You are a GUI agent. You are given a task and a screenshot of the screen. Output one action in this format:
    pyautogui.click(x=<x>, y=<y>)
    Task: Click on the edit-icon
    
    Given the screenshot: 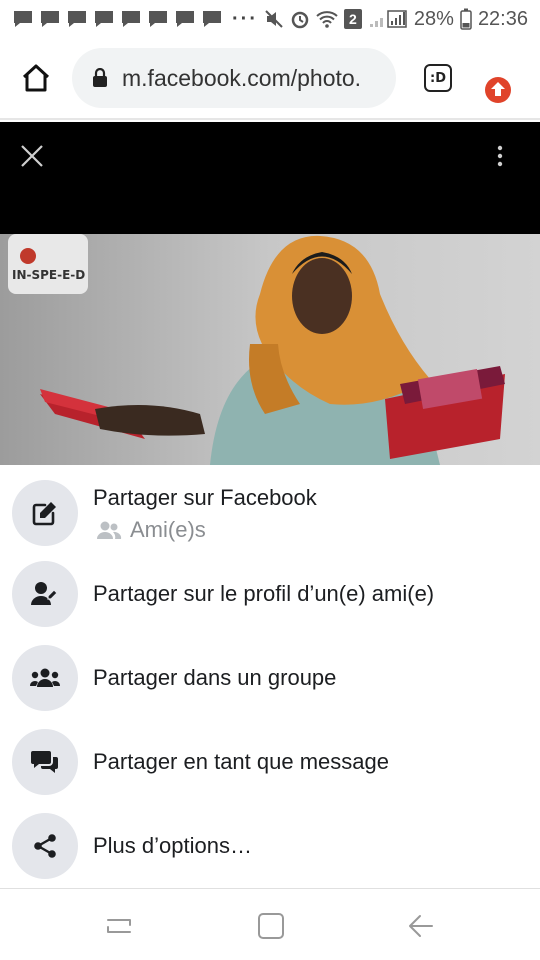 What is the action you would take?
    pyautogui.click(x=44, y=514)
    